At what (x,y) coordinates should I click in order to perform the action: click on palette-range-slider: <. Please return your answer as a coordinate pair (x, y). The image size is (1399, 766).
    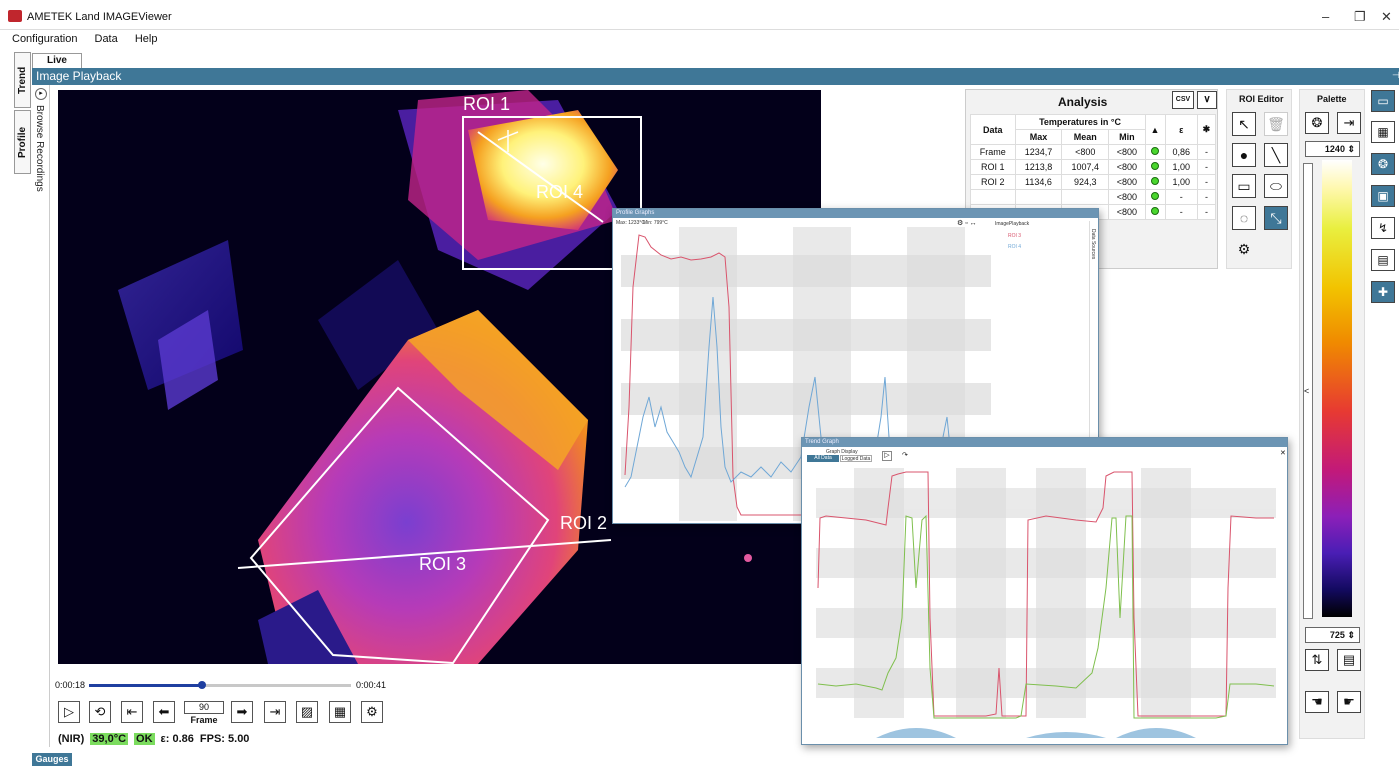
    Looking at the image, I should click on (1308, 391).